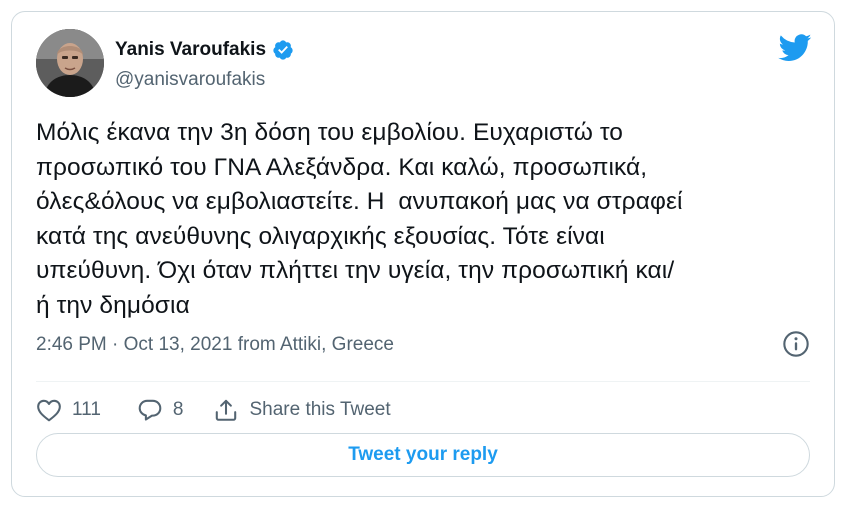 The width and height of the screenshot is (848, 520). What do you see at coordinates (68, 410) in the screenshot?
I see `like-button: 111` at bounding box center [68, 410].